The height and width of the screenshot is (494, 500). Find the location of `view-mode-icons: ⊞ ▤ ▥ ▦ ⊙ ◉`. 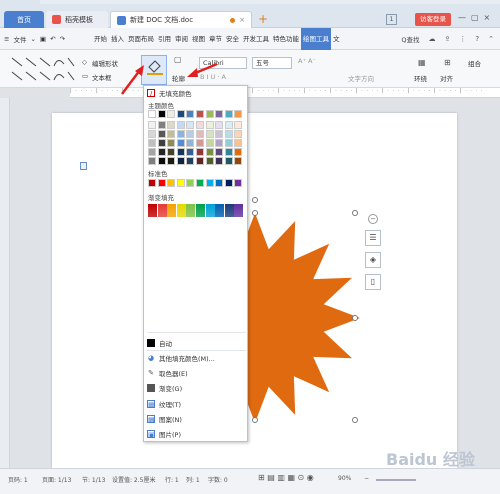

view-mode-icons: ⊞ ▤ ▥ ▦ ⊙ ◉ is located at coordinates (286, 477).